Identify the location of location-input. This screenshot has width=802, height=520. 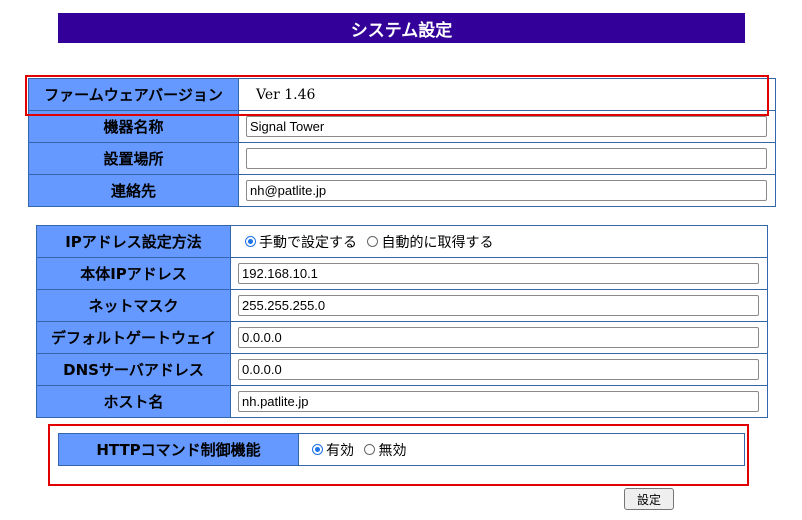
(506, 158).